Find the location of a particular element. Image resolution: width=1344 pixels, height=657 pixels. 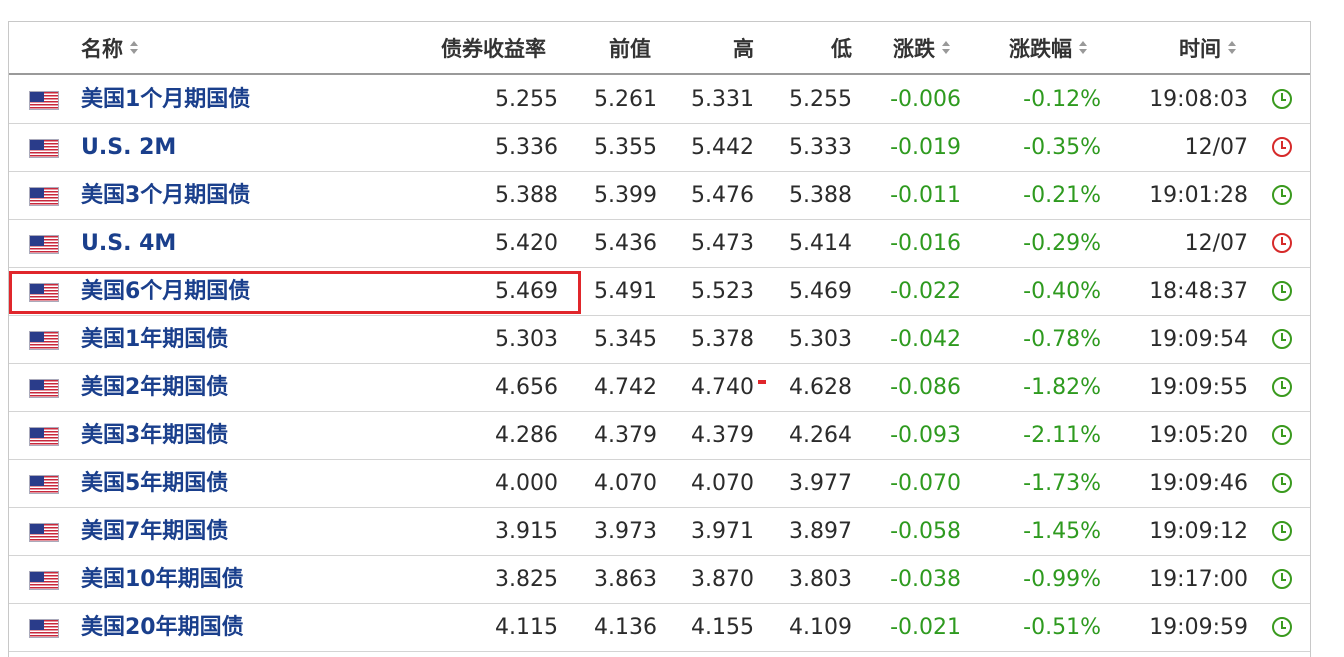

cell-low: 3.977 is located at coordinates (820, 483).